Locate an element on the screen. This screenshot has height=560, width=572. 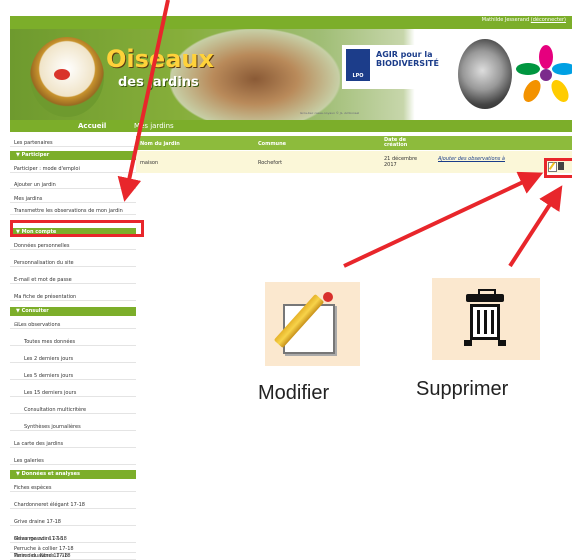
sidebar-item-chardonneret: Chardonneret élégant 17-18 is located at coordinates (73, 505).